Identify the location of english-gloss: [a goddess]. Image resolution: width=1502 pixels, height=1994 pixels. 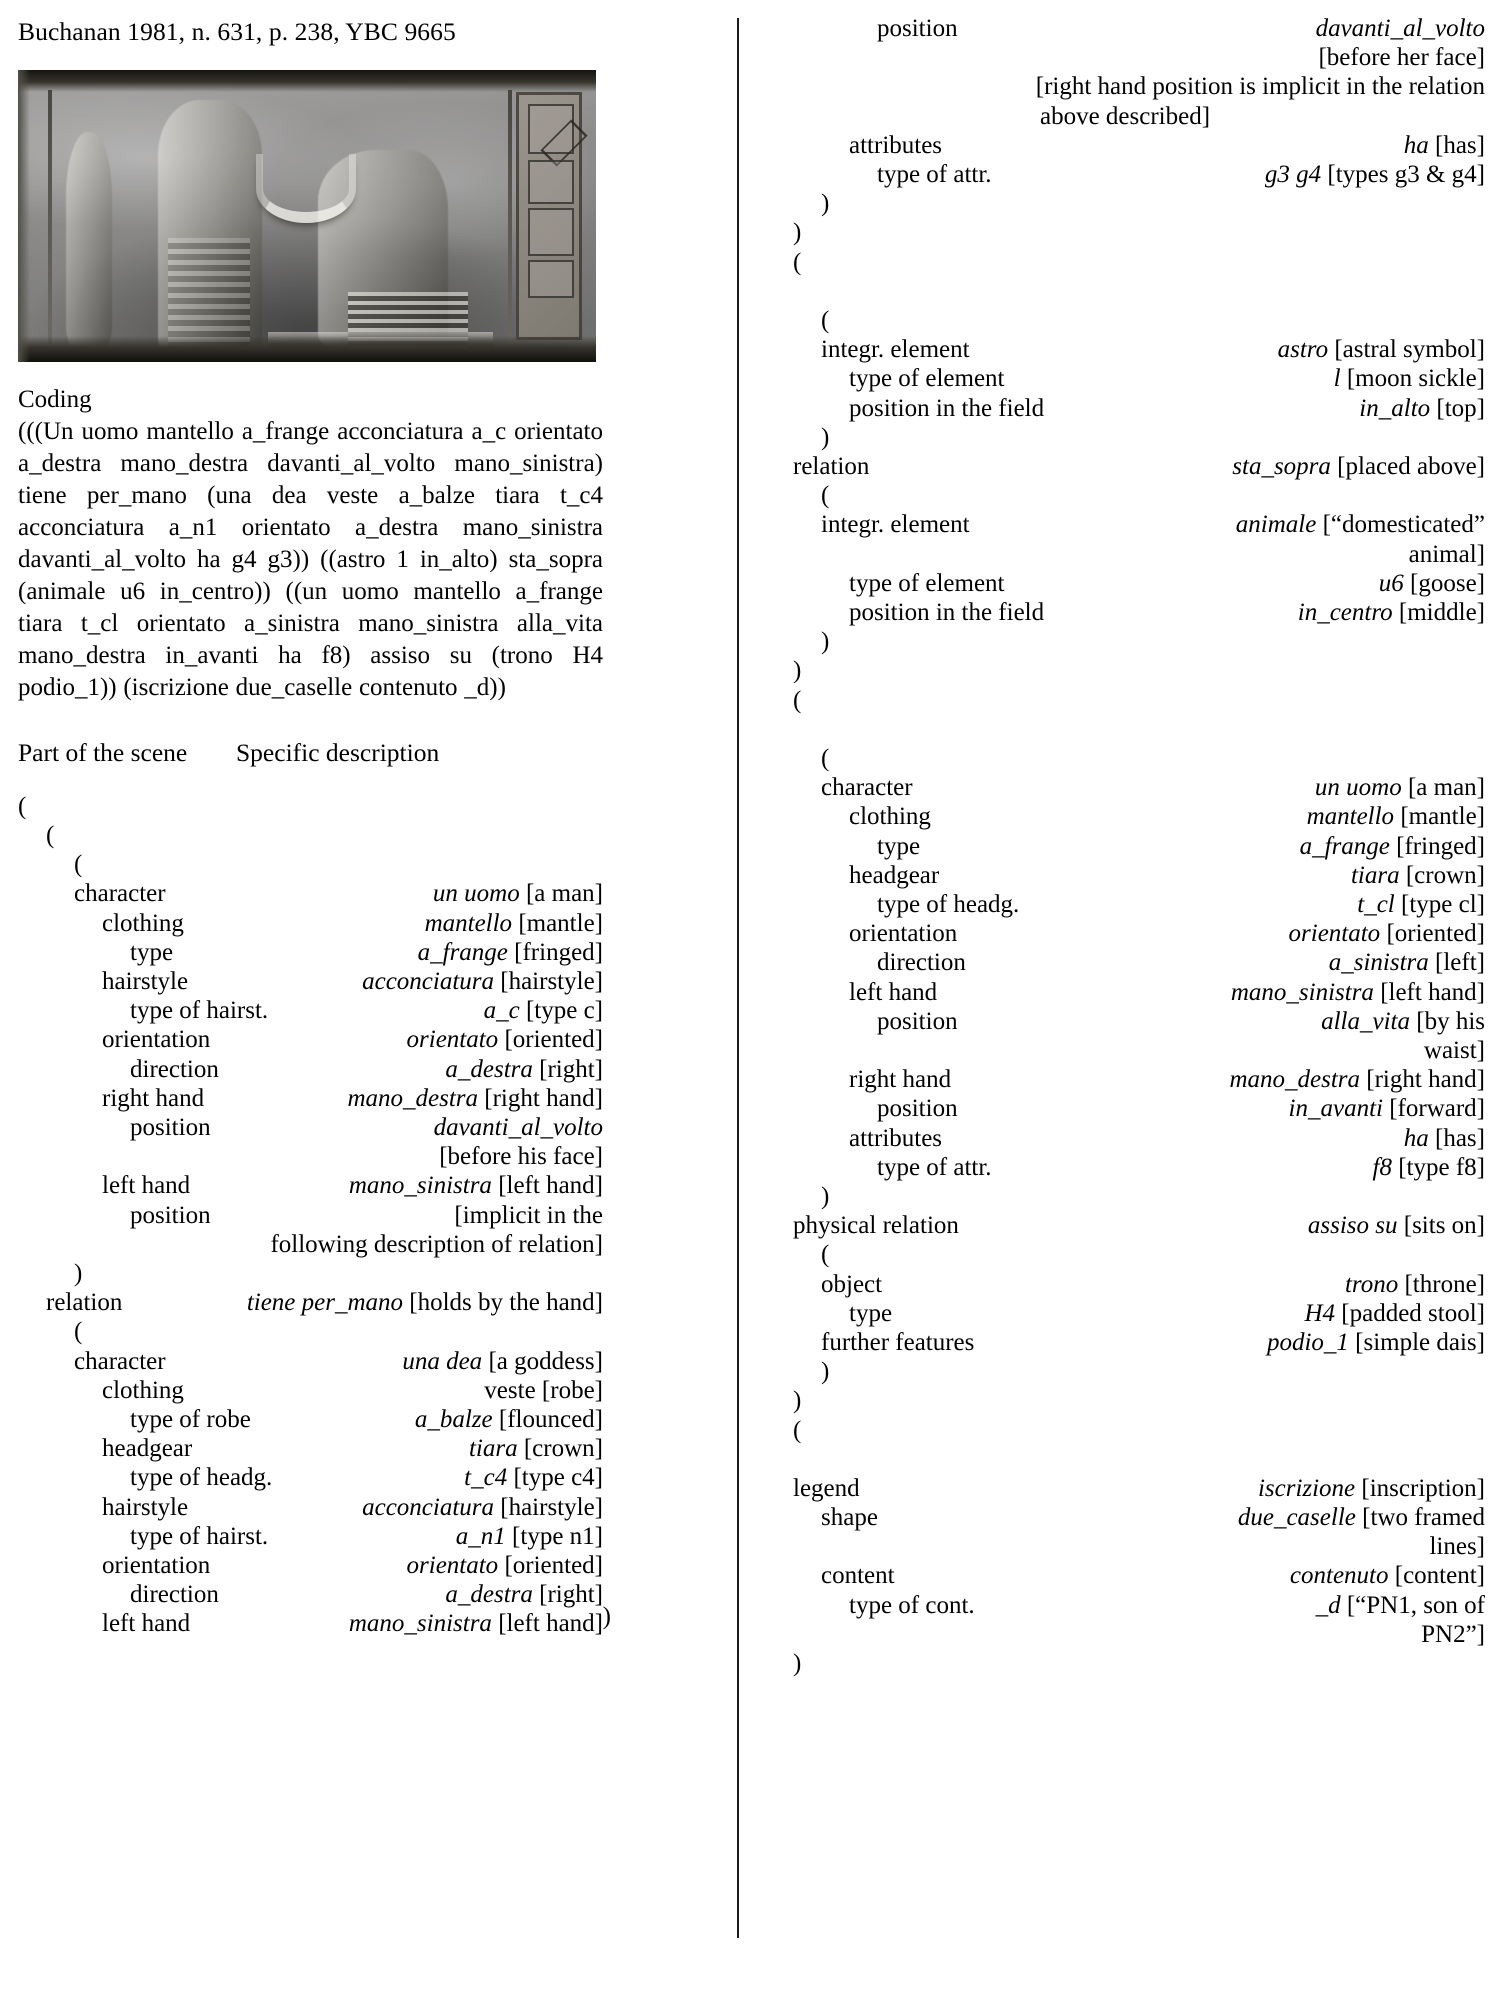
(545, 1361).